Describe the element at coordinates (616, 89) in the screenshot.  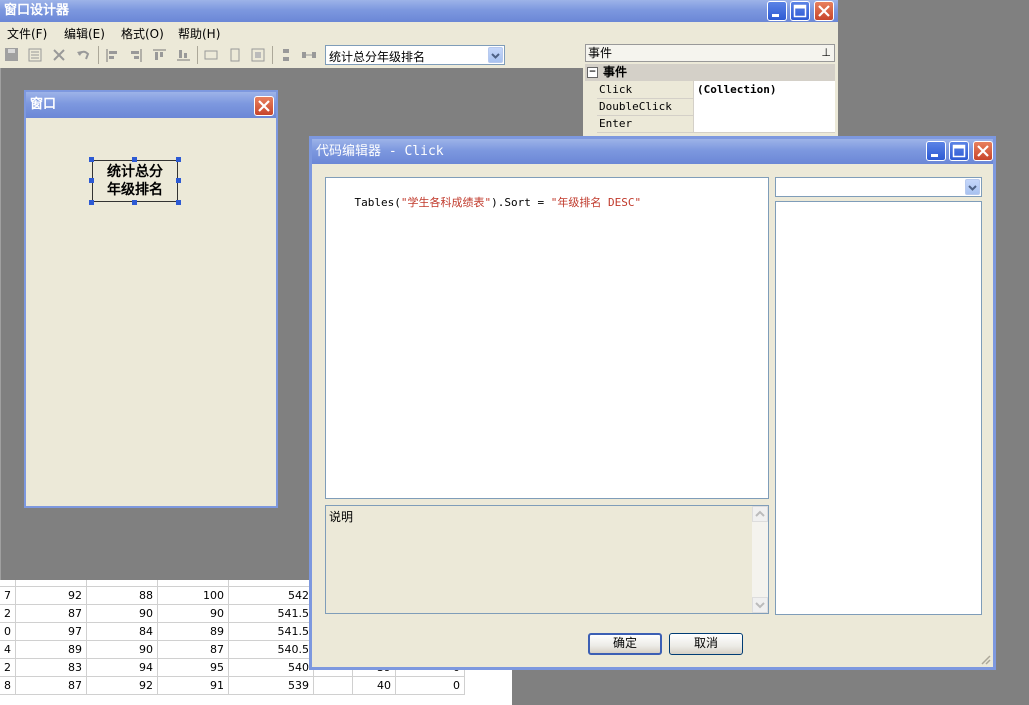
I see `property-name: Click` at that location.